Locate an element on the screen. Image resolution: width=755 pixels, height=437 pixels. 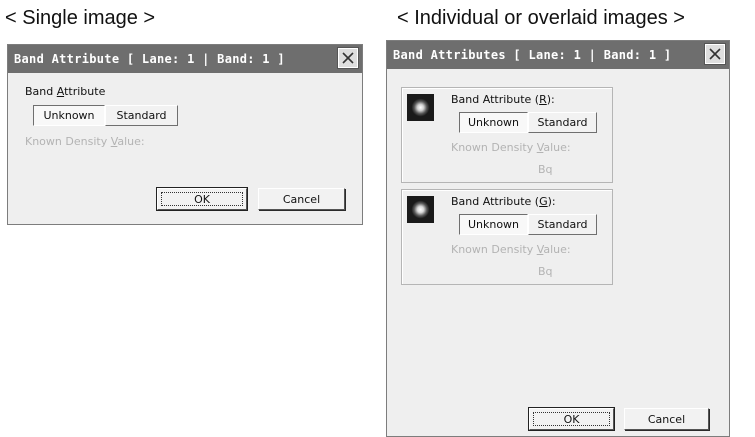
band-attribute-g-toggle: Unknown Standard is located at coordinates (528, 224).